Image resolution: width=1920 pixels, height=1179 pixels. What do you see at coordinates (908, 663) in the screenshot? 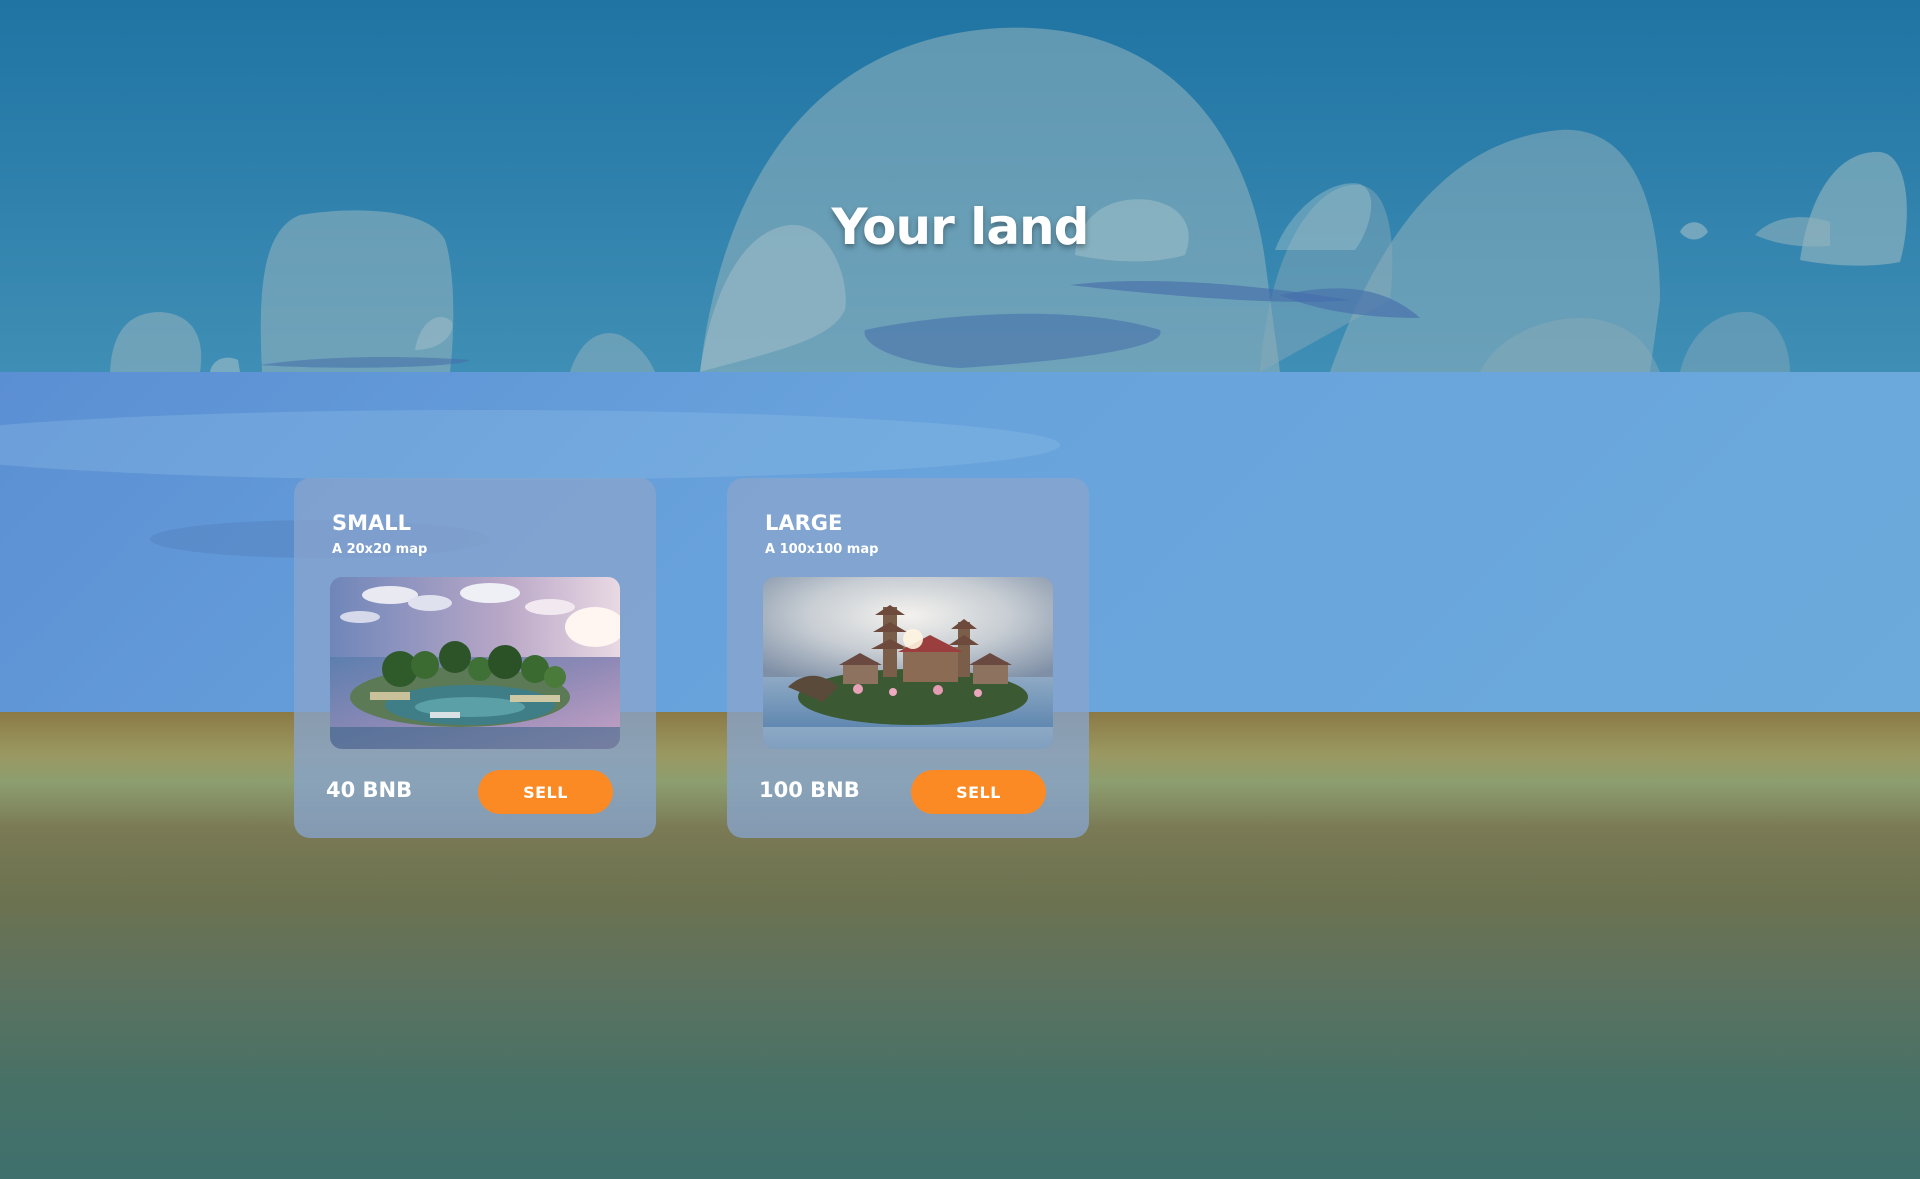
I see `large-island-image` at bounding box center [908, 663].